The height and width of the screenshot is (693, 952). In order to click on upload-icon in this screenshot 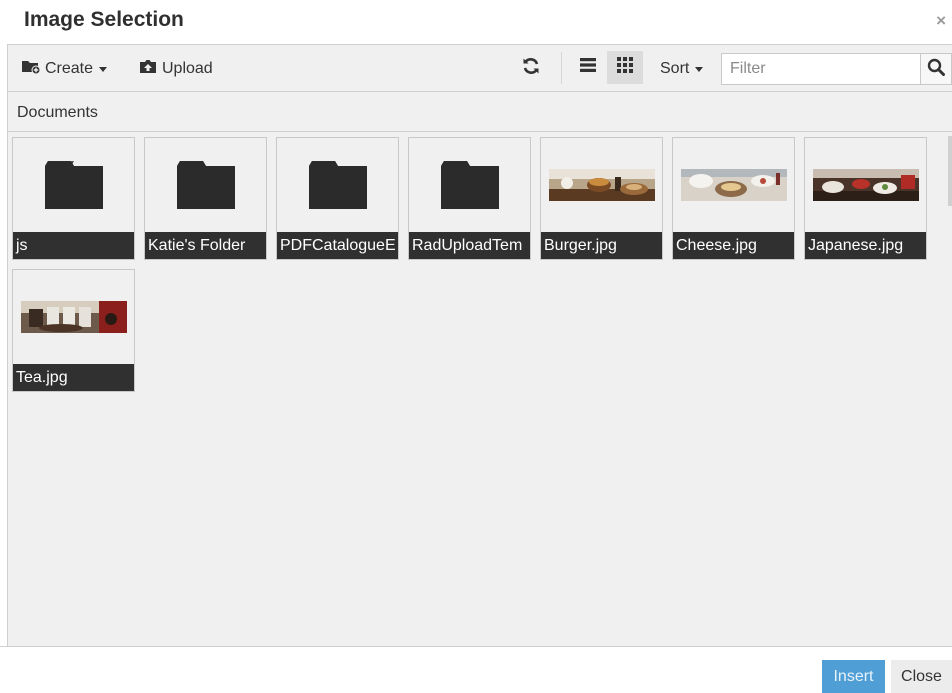, I will do `click(148, 68)`.